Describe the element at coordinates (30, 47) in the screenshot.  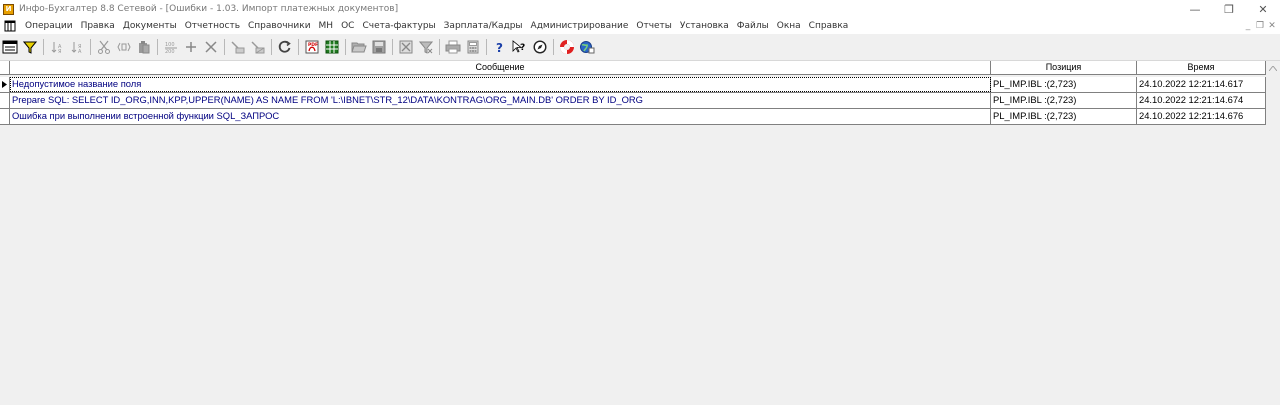
I see `filter-icon` at that location.